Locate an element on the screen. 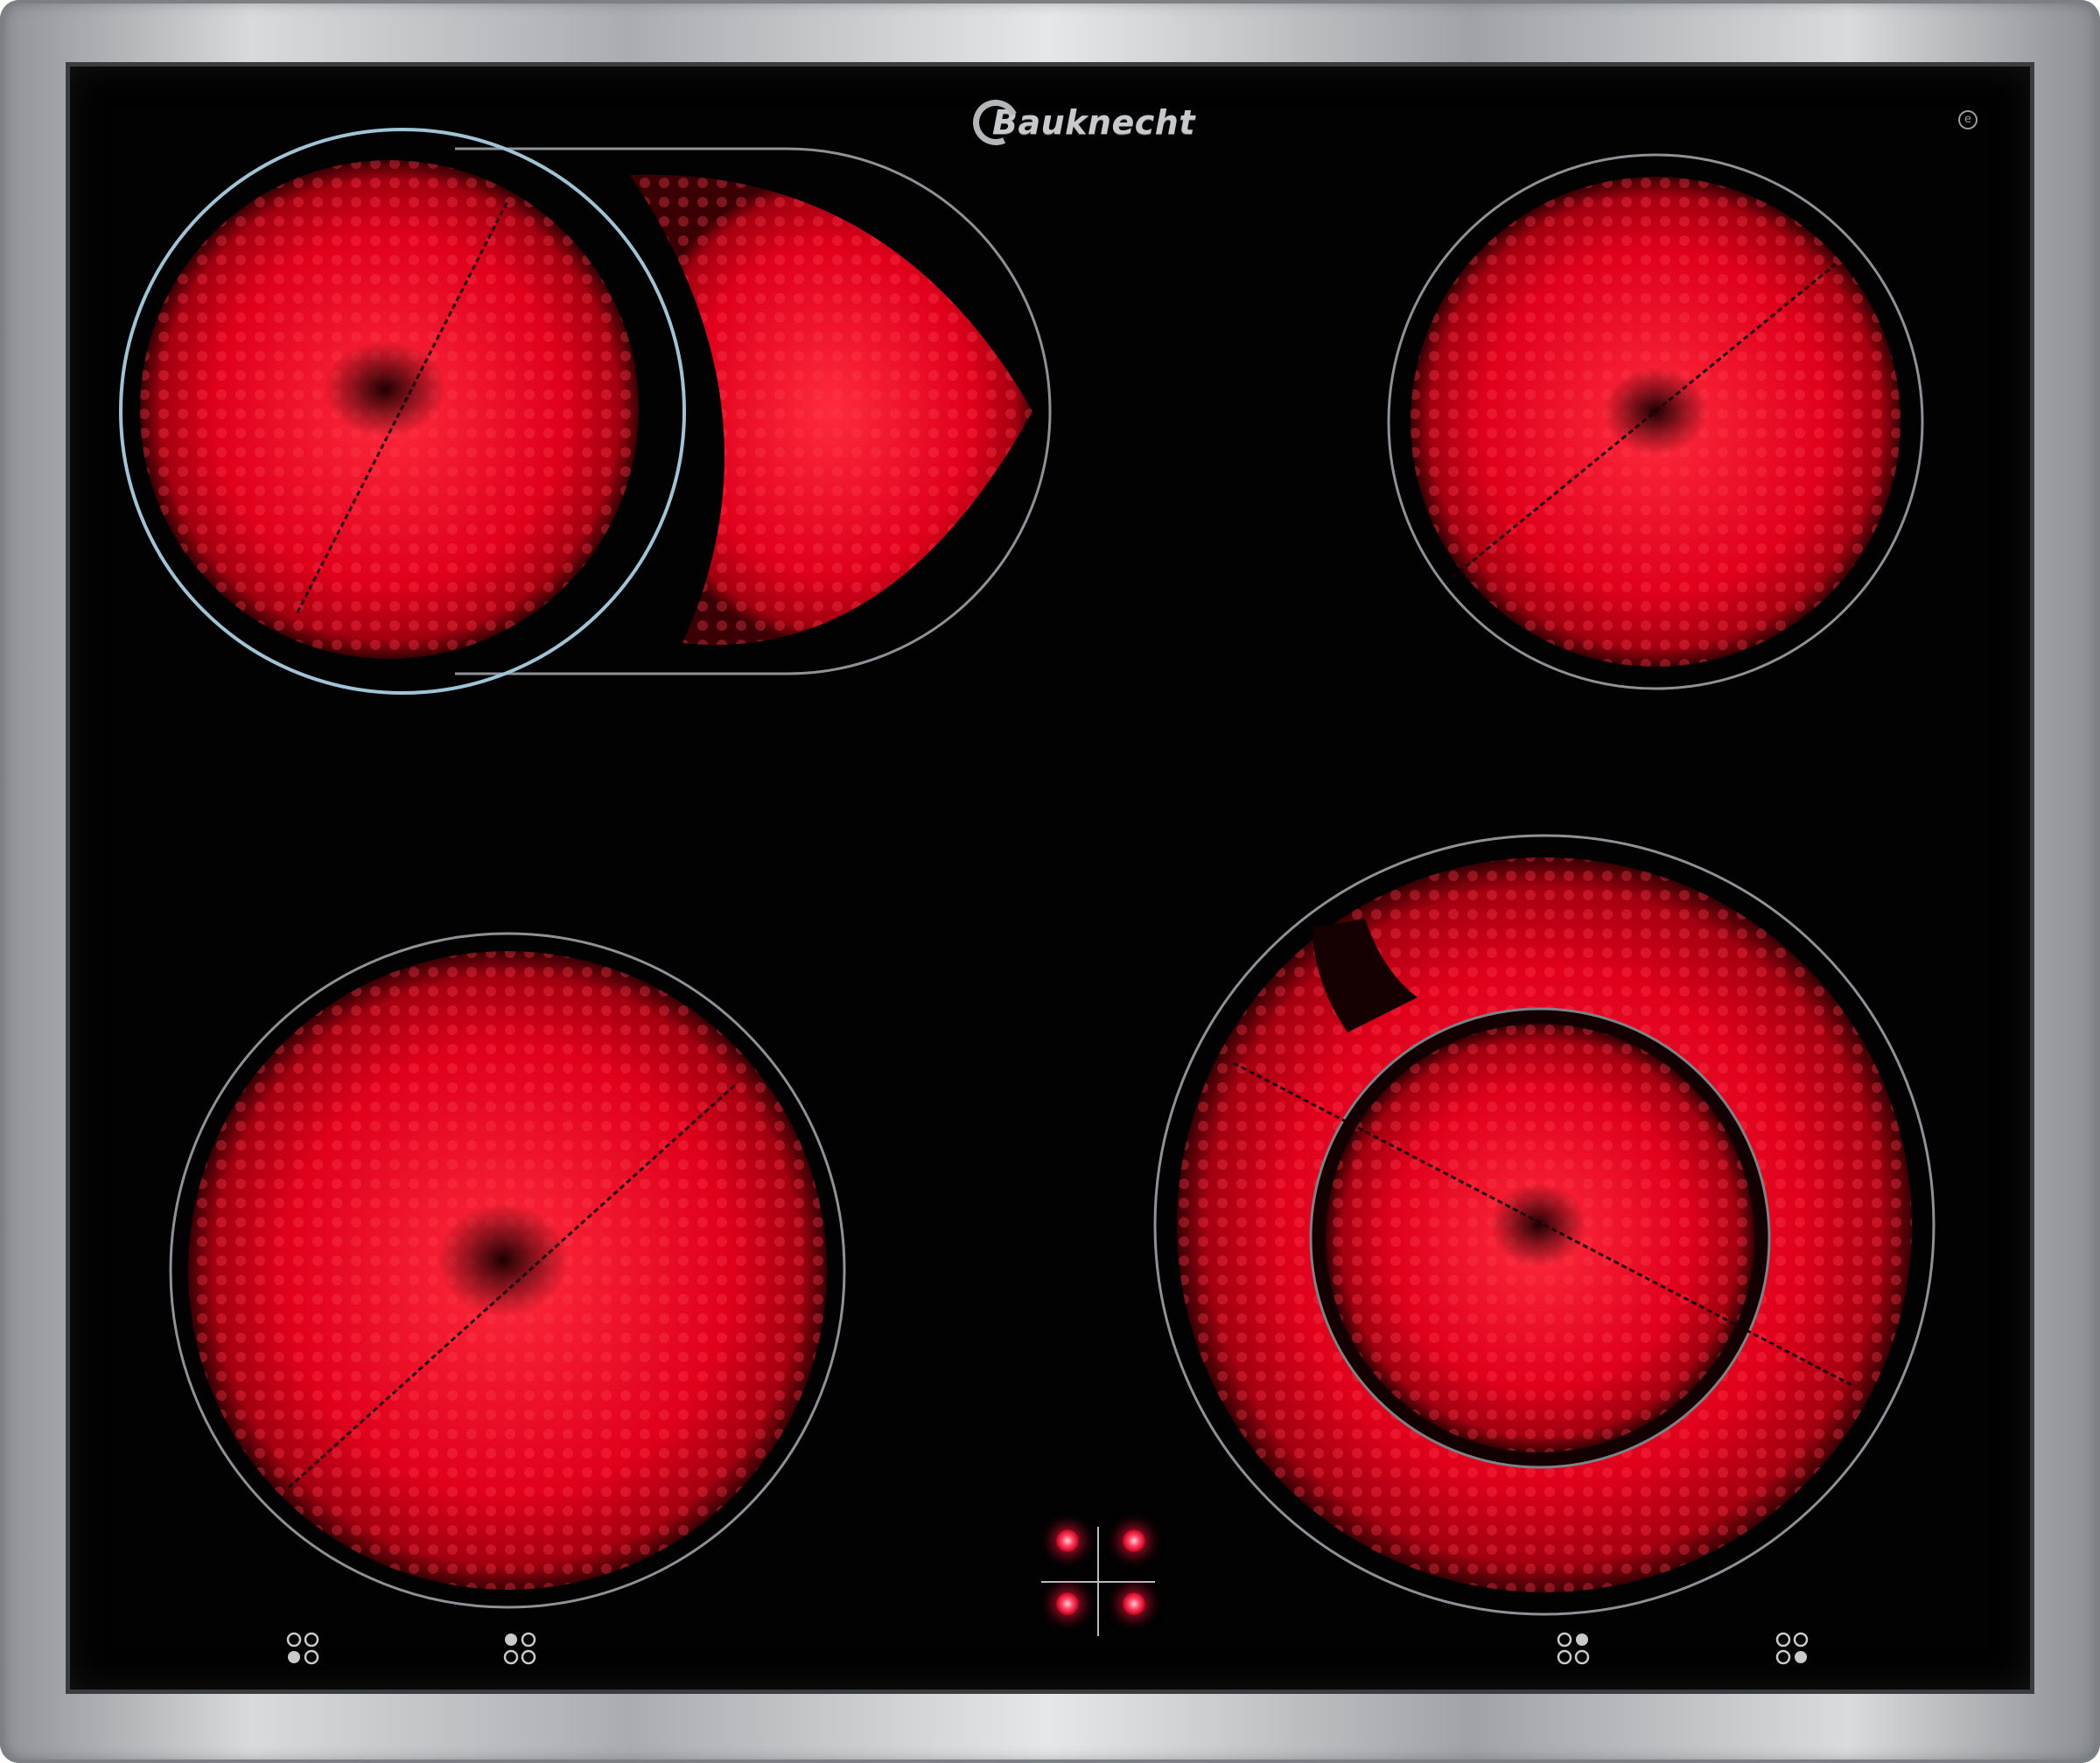 The image size is (2100, 1763). zone-position-icon-front-right is located at coordinates (1792, 1648).